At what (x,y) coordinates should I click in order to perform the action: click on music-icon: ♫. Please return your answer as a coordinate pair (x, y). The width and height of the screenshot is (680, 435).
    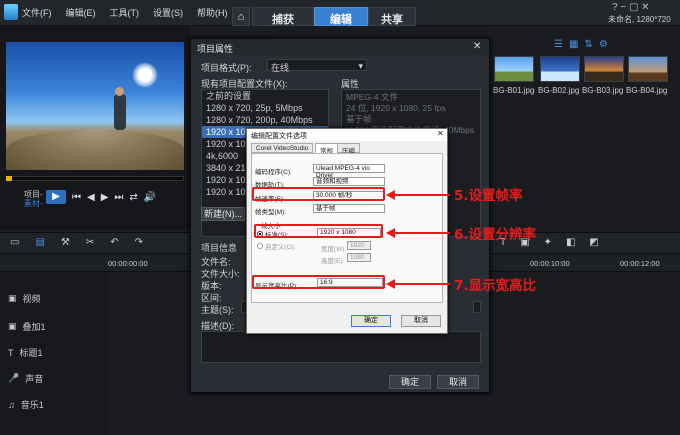
    Looking at the image, I should click on (11, 404).